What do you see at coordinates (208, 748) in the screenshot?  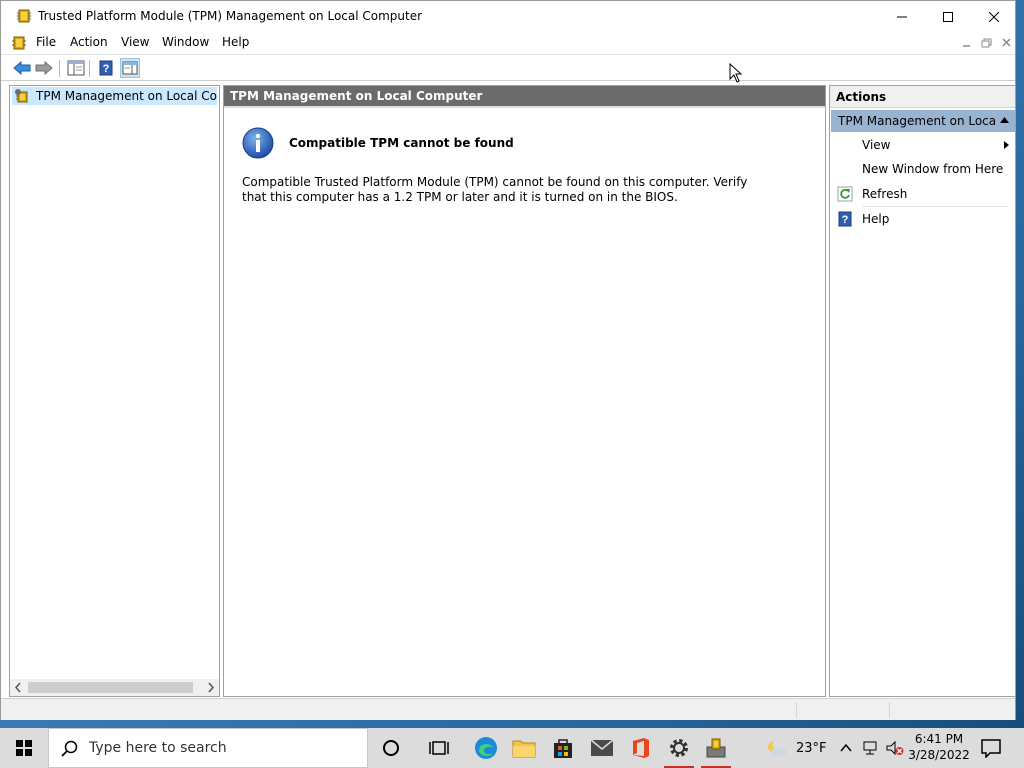 I see `taskbar-search-box: Type here to search` at bounding box center [208, 748].